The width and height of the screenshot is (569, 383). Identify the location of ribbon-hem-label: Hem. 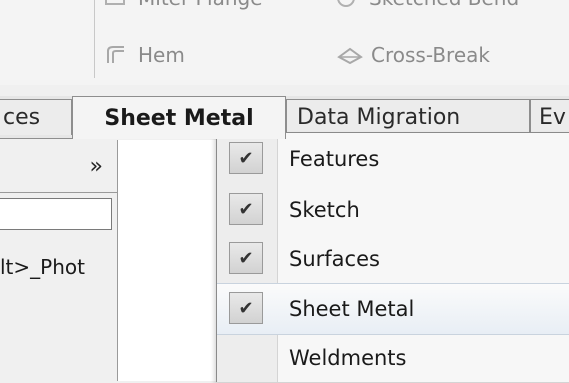
(161, 55).